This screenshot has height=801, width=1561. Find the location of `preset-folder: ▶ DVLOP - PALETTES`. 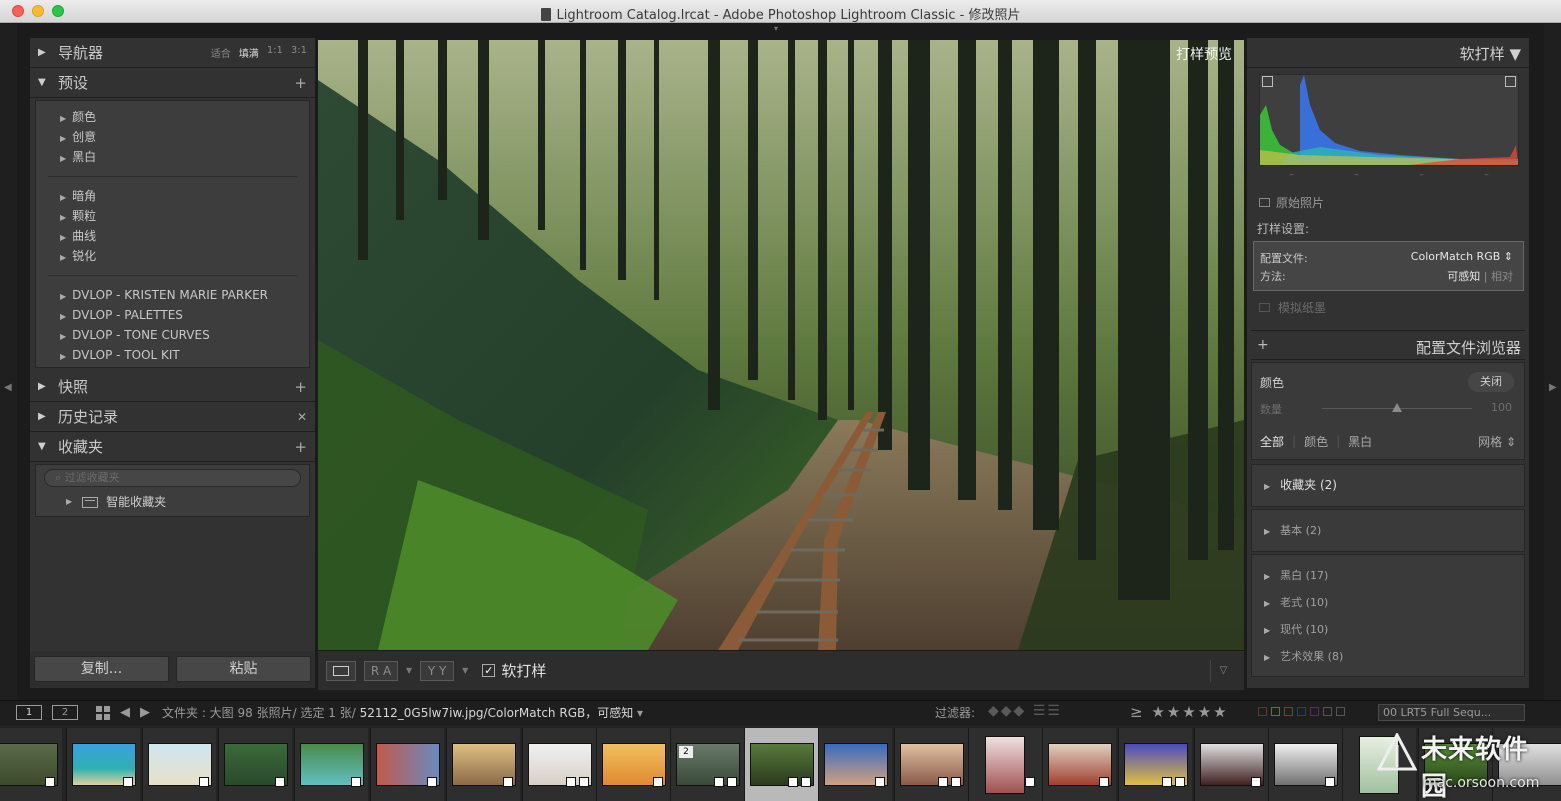

preset-folder: ▶ DVLOP - PALETTES is located at coordinates (172, 315).